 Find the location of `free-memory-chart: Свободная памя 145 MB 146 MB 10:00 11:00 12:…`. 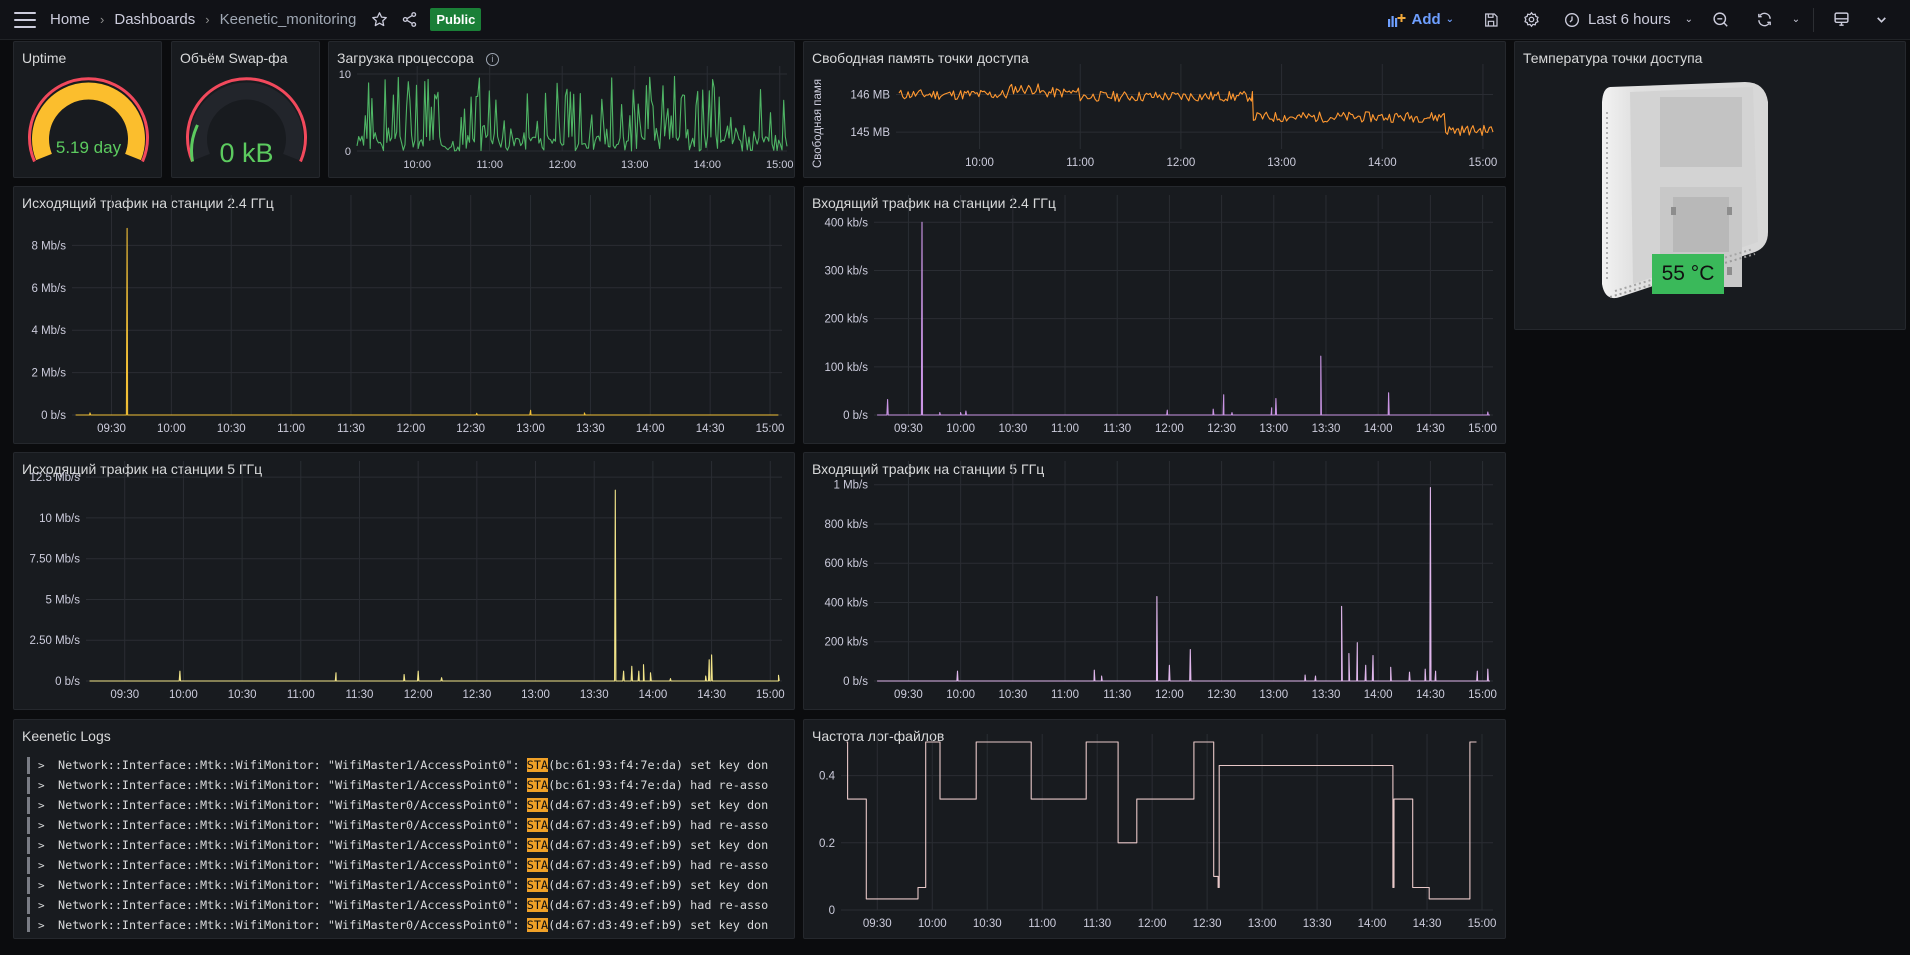

free-memory-chart: Свободная памя 145 MB 146 MB 10:00 11:00 12:… is located at coordinates (1155, 110).